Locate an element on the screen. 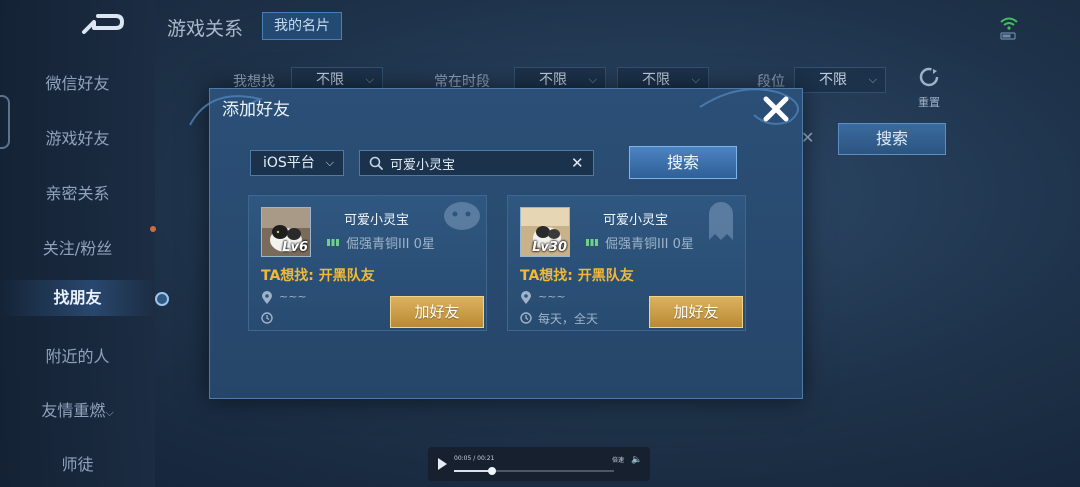 The height and width of the screenshot is (487, 1080). search-field: ✕ is located at coordinates (476, 163).